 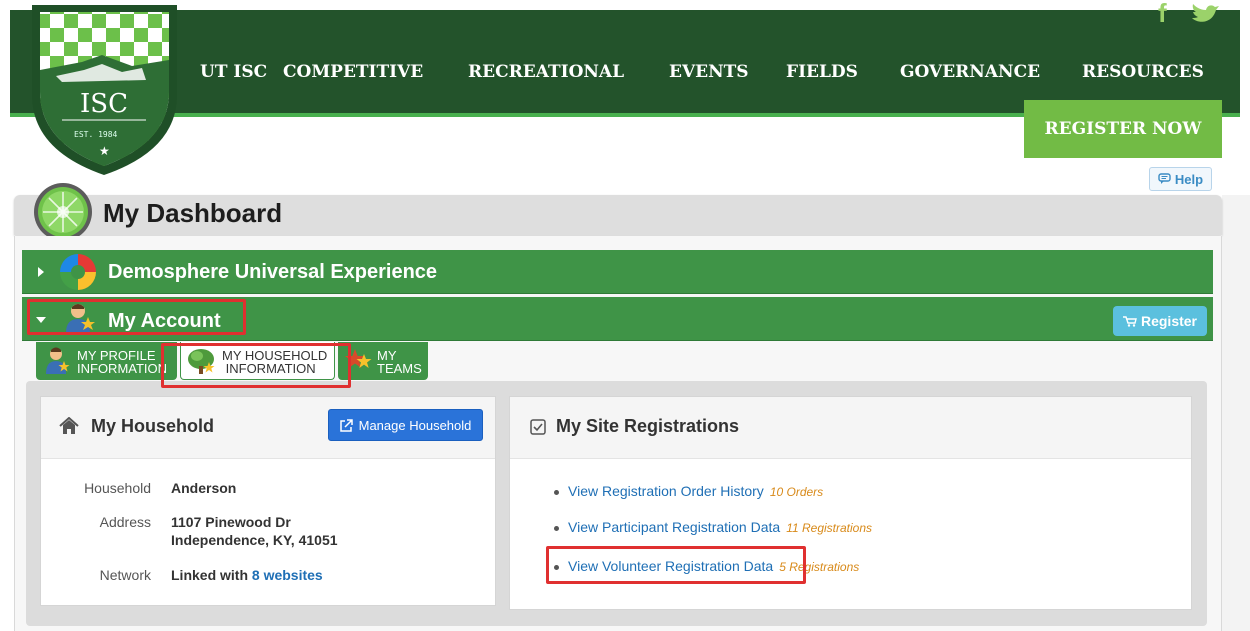 I want to click on tab-my-profile-label: MY PROFILE INFORMATION, so click(x=122, y=362).